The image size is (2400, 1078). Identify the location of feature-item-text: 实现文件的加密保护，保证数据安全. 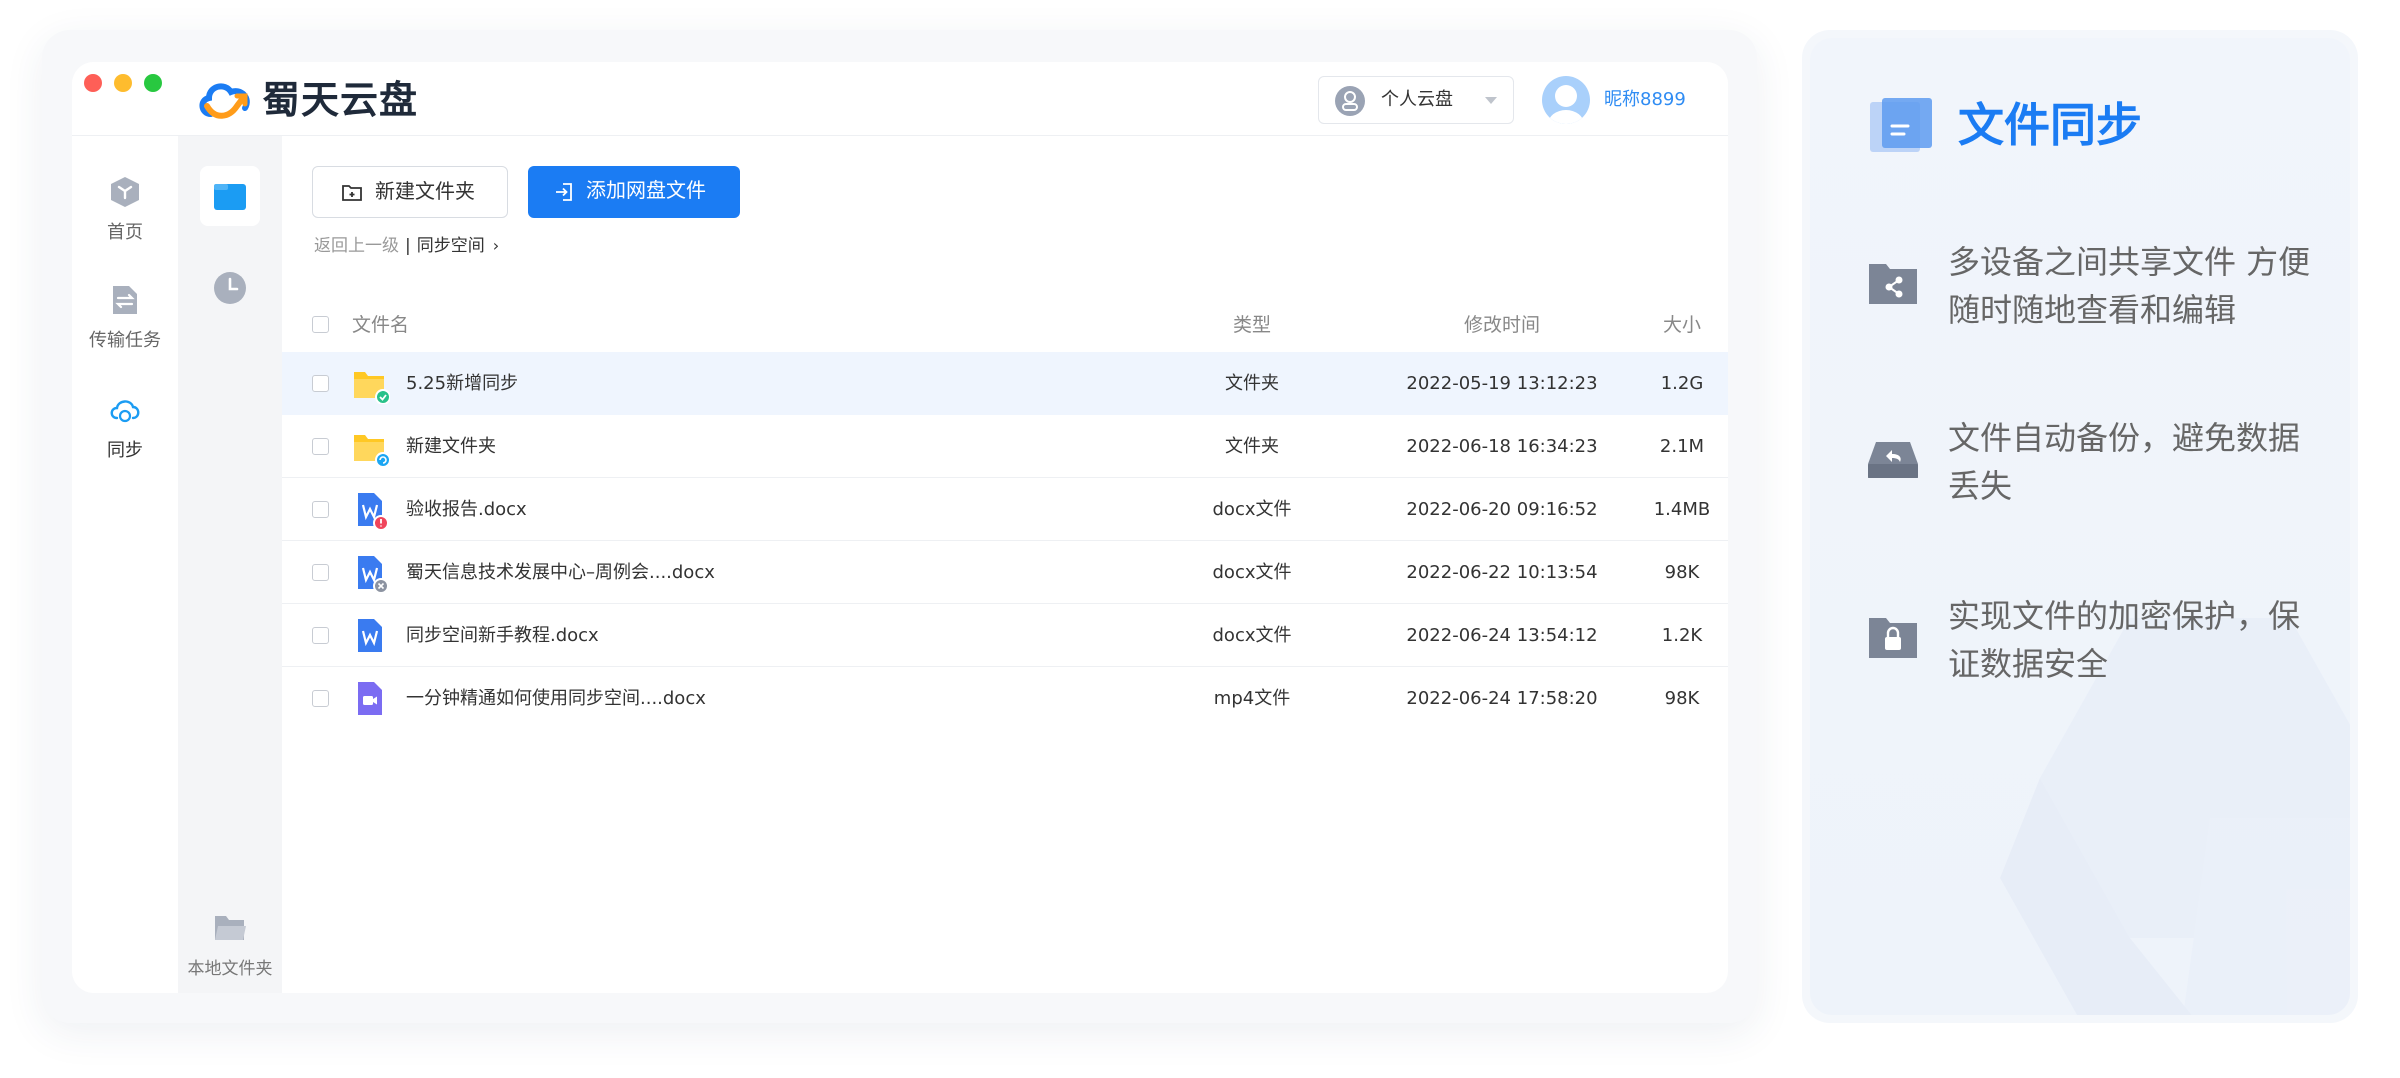
(2124, 640).